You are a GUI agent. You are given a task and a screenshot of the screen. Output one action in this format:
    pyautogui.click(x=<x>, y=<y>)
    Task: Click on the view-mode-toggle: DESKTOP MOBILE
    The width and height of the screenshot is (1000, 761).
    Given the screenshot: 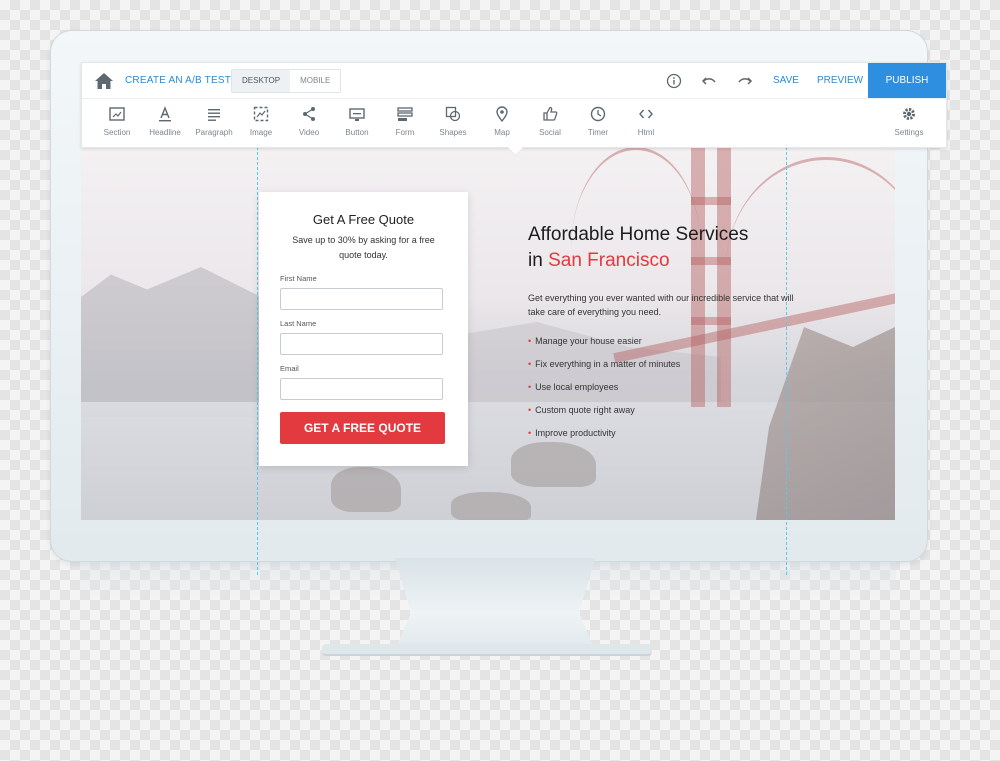 What is the action you would take?
    pyautogui.click(x=286, y=81)
    